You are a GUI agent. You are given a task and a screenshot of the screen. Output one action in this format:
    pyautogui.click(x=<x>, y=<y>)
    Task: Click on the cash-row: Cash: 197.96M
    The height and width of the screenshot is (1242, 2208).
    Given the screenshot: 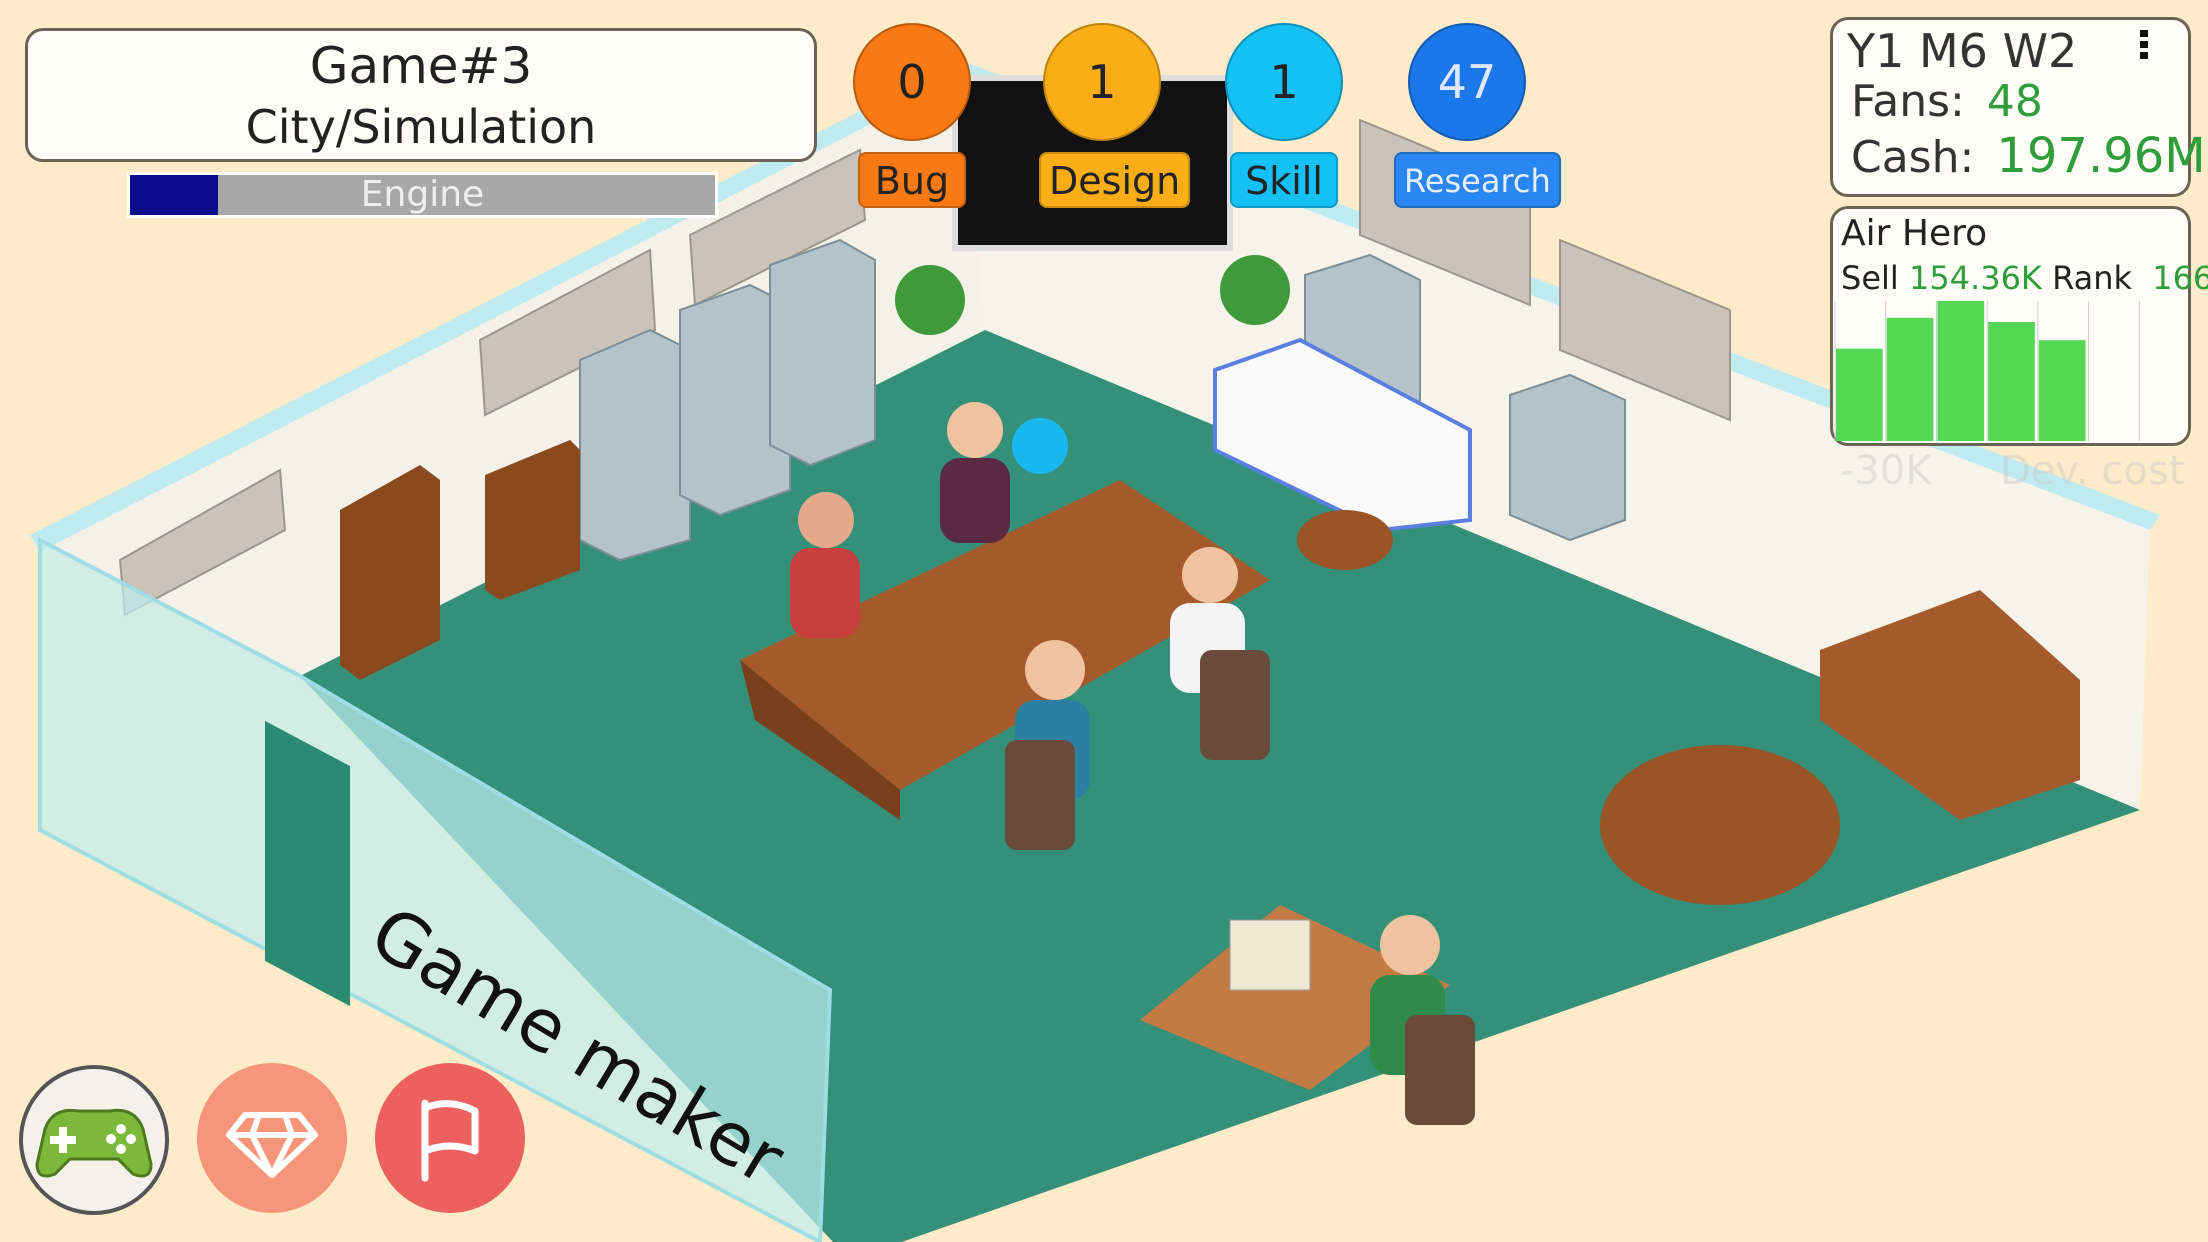 What is the action you would take?
    pyautogui.click(x=2028, y=156)
    